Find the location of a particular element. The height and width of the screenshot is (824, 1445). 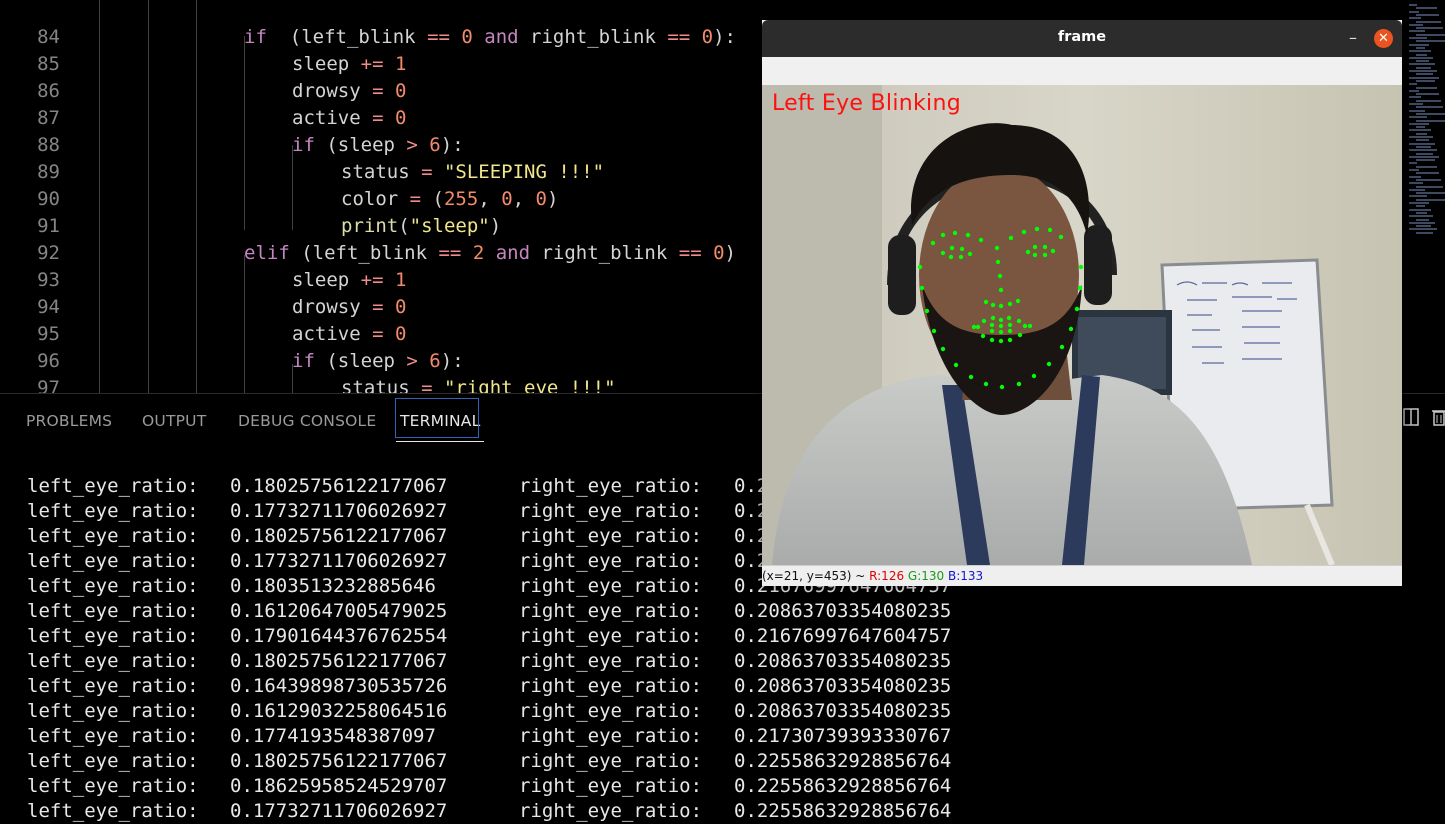

pixel-g-value: G:130 is located at coordinates (926, 576).